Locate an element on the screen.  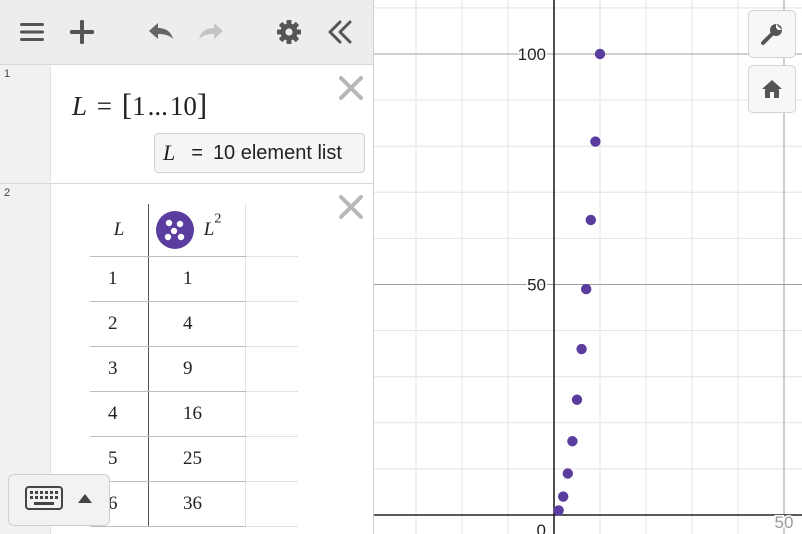
wrench-icon is located at coordinates (772, 34).